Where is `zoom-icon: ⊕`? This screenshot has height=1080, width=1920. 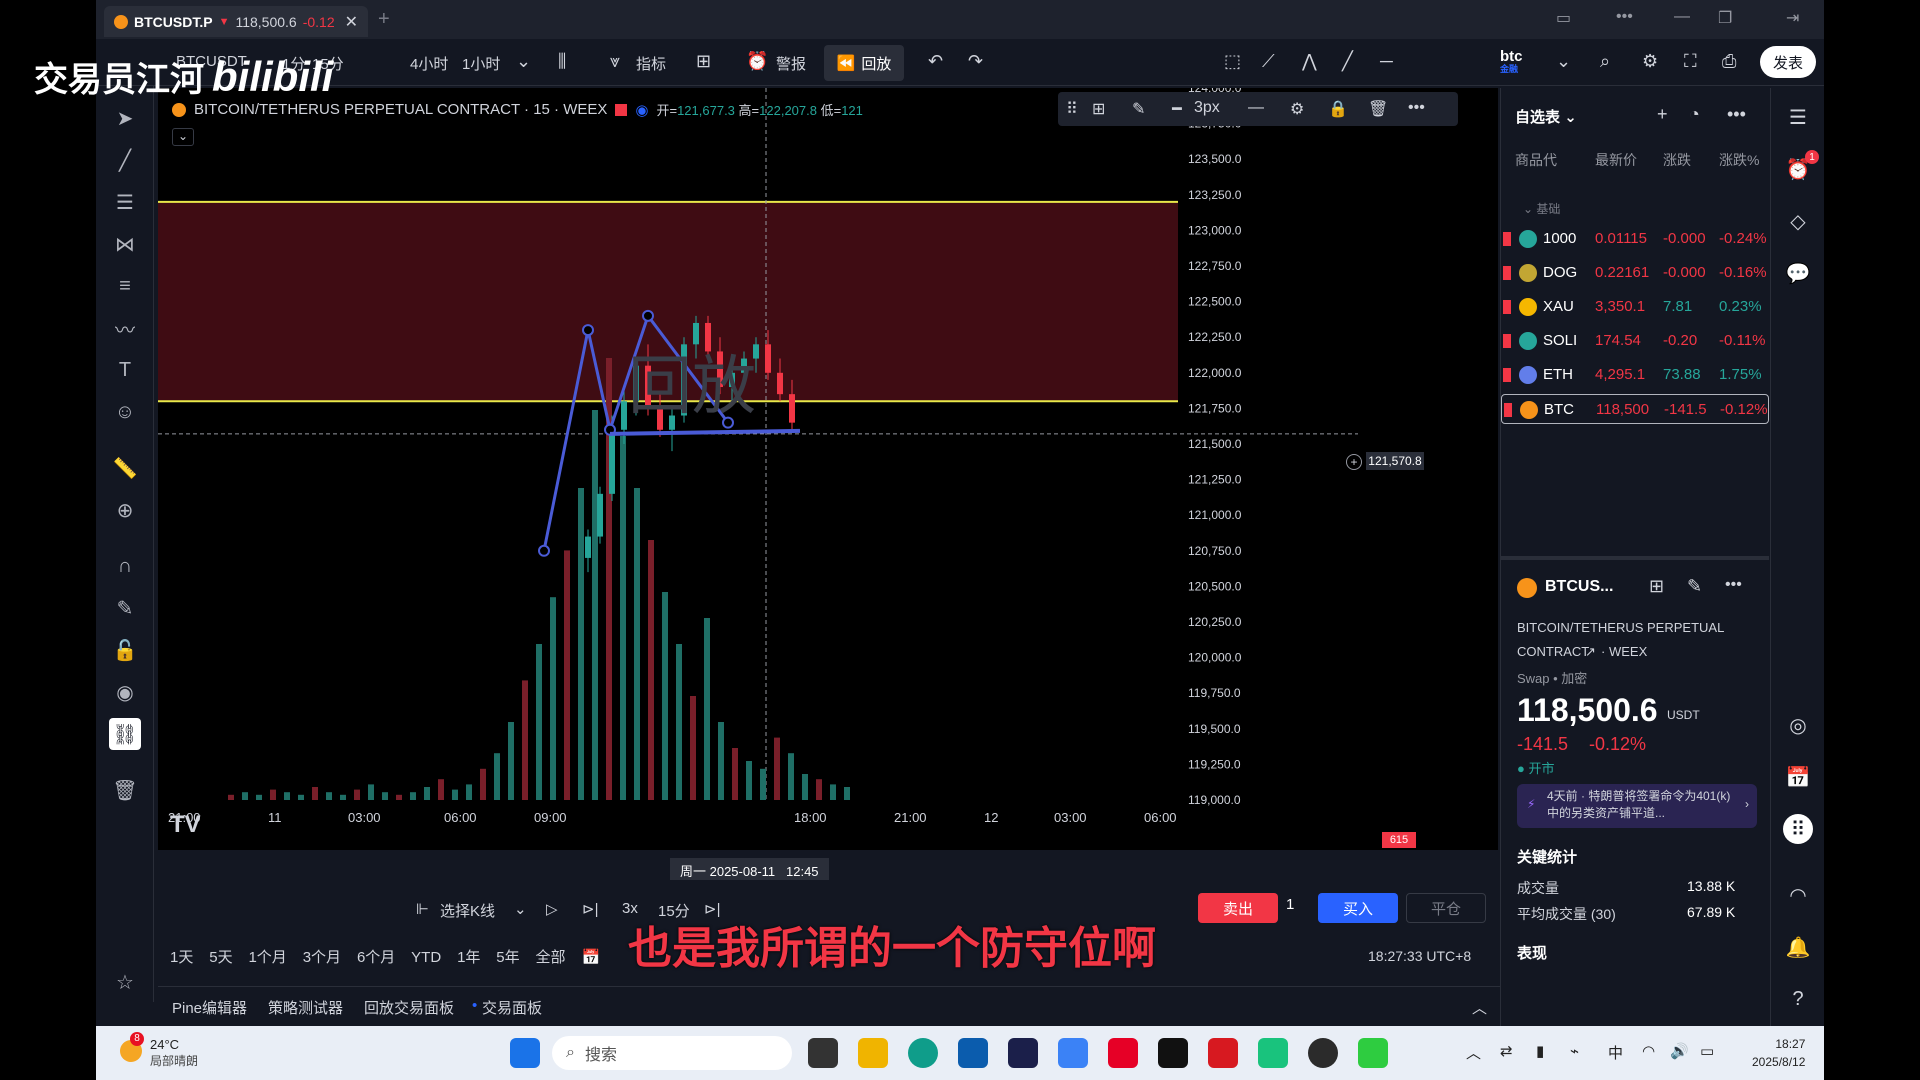 zoom-icon: ⊕ is located at coordinates (125, 510).